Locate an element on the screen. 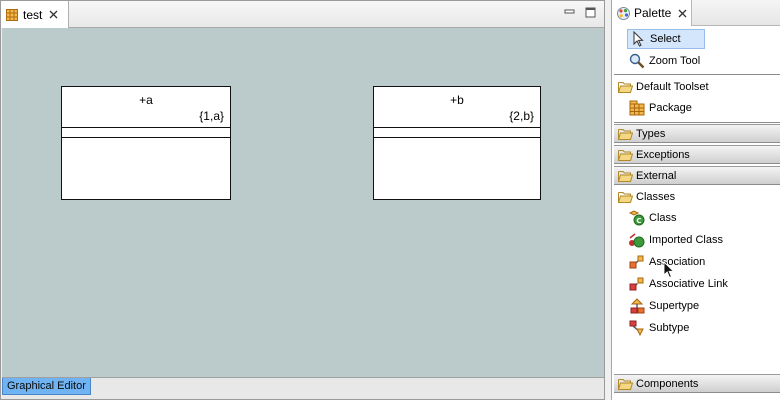 This screenshot has width=780, height=400. palette-tool-supertype: Supertype is located at coordinates (663, 306).